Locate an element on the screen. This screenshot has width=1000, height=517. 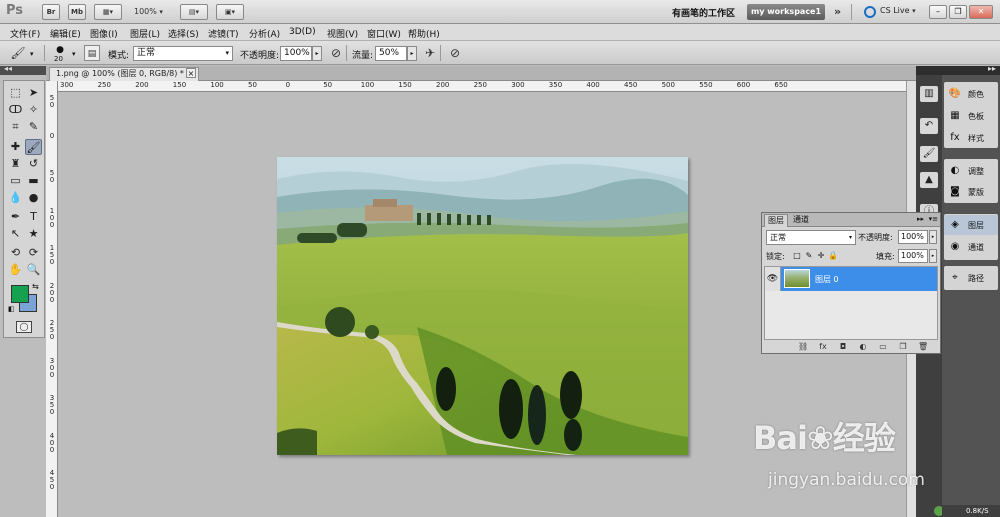
expand-icon: ▸▸ is located at coordinates (992, 68).